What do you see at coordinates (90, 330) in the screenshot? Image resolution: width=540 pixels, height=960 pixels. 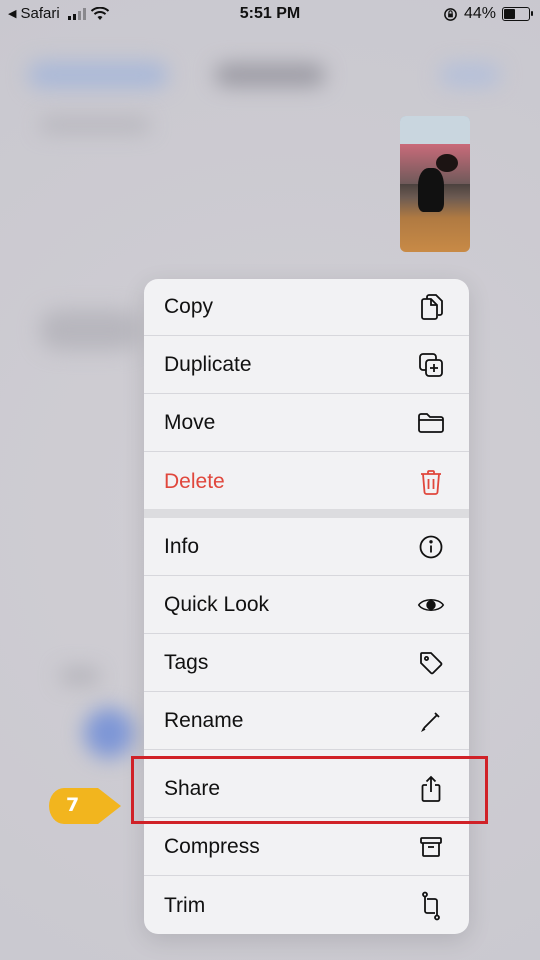 I see `blurred-row` at bounding box center [90, 330].